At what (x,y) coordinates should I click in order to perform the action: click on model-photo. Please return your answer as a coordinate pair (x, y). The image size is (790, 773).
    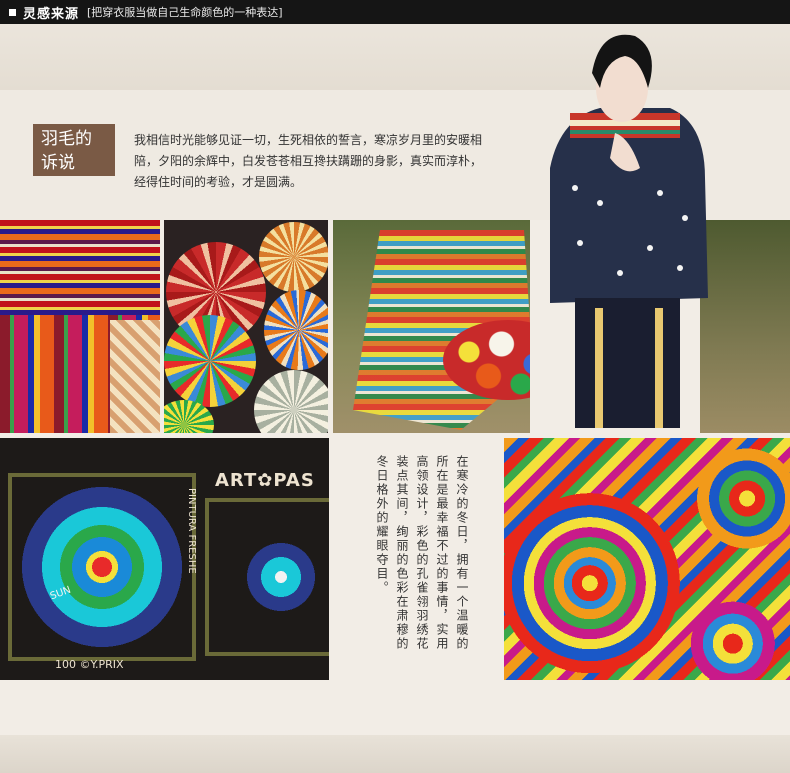
    Looking at the image, I should click on (630, 228).